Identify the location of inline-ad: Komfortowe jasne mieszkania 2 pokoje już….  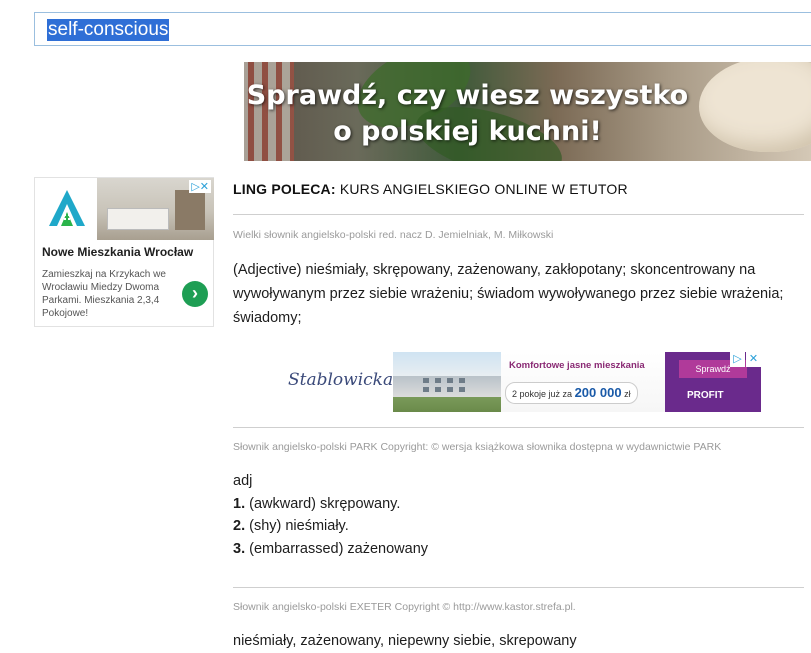
(577, 382).